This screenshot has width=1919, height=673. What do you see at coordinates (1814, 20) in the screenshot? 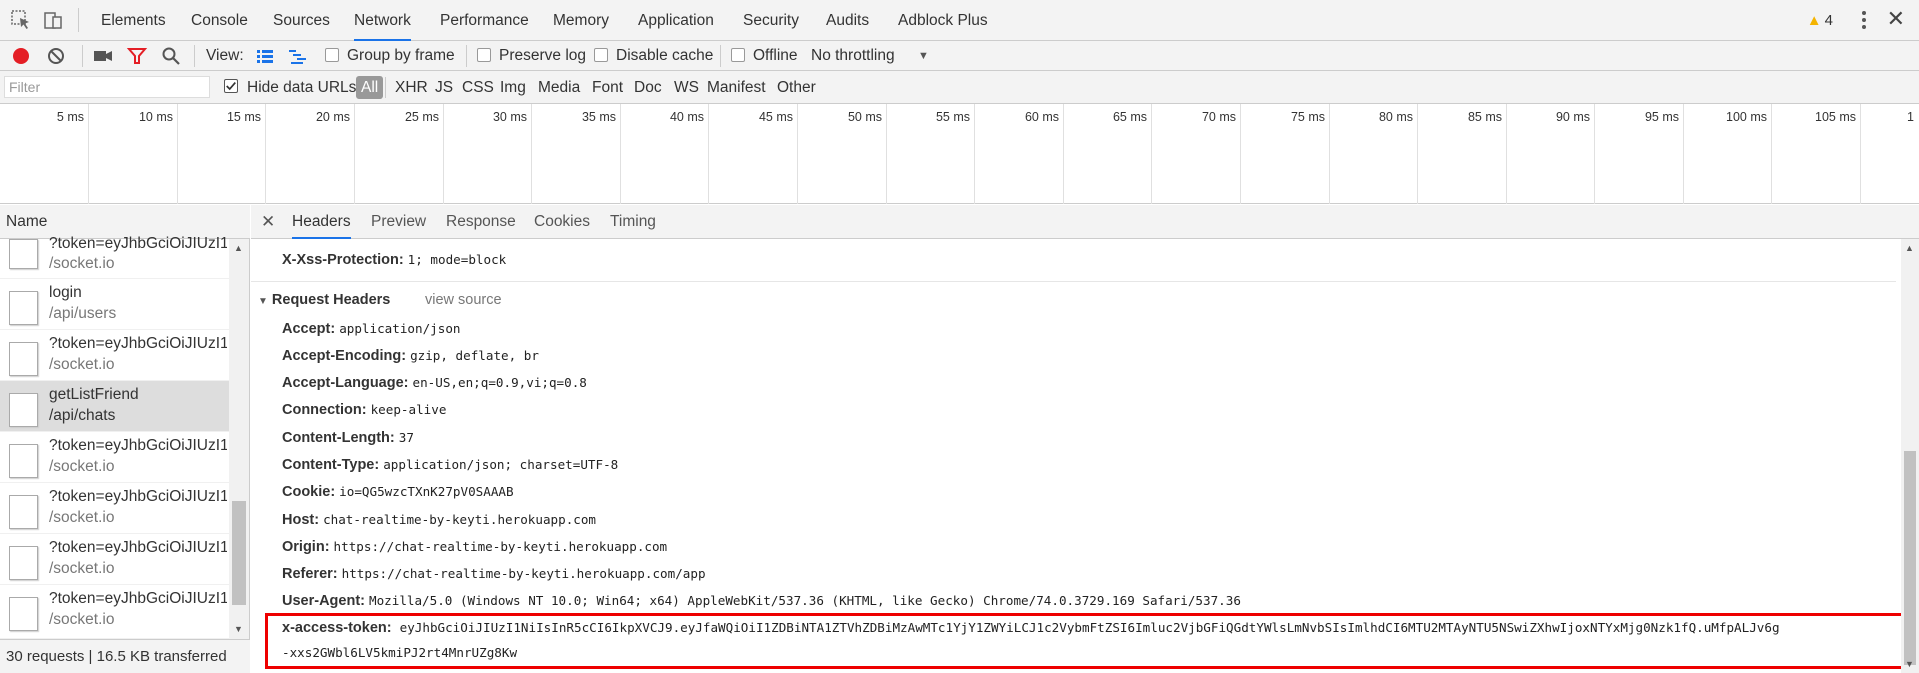
I see `warning-icon: ▲` at bounding box center [1814, 20].